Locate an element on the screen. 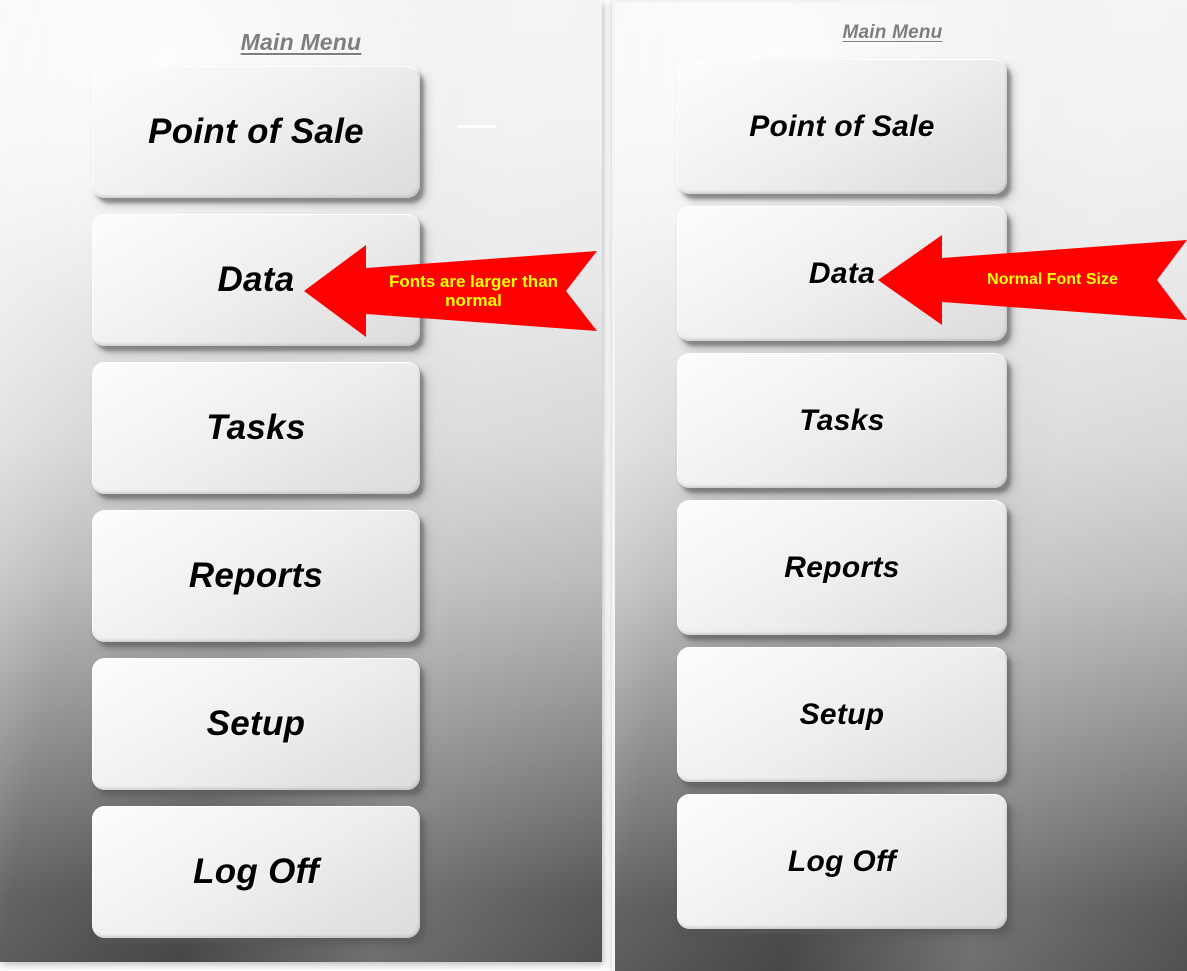 Image resolution: width=1187 pixels, height=971 pixels. annotation-label: Normal Font Size is located at coordinates (1052, 280).